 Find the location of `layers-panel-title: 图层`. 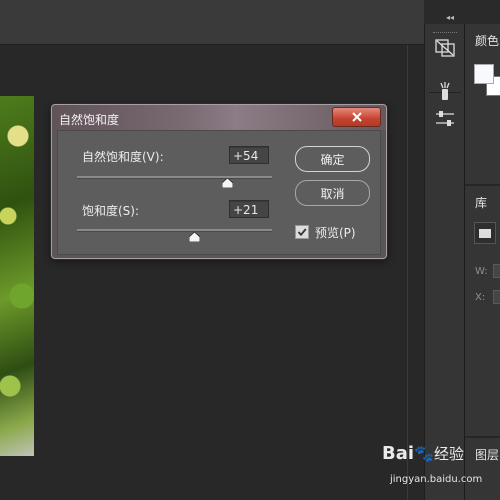

layers-panel-title: 图层 is located at coordinates (487, 454).